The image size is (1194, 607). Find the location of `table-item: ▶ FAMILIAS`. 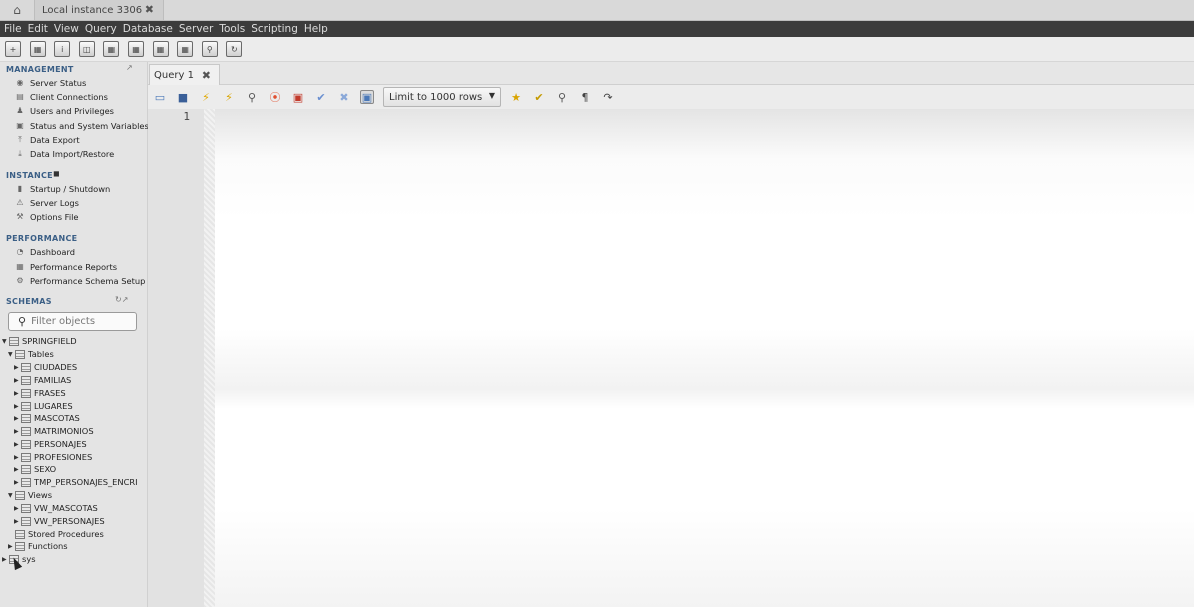

table-item: ▶ FAMILIAS is located at coordinates (42, 380).